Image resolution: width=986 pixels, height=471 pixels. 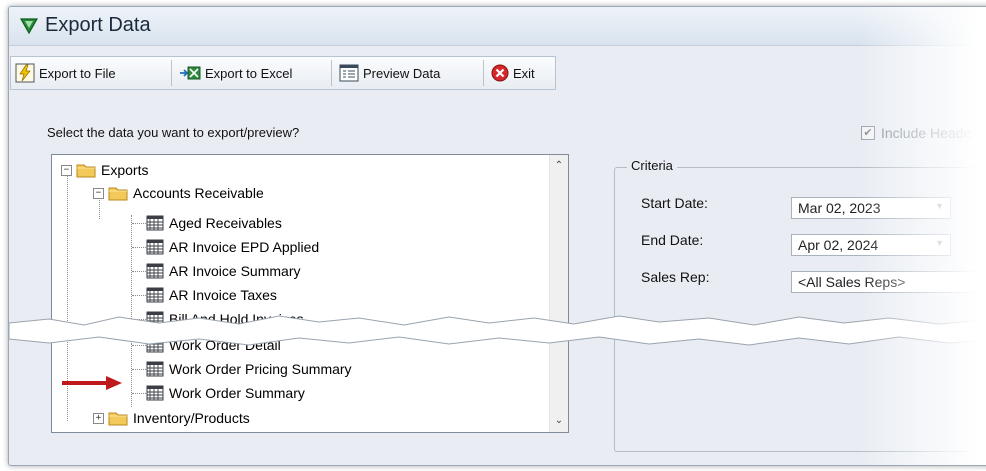 What do you see at coordinates (559, 421) in the screenshot?
I see `scroll-down-icon: ⌄` at bounding box center [559, 421].